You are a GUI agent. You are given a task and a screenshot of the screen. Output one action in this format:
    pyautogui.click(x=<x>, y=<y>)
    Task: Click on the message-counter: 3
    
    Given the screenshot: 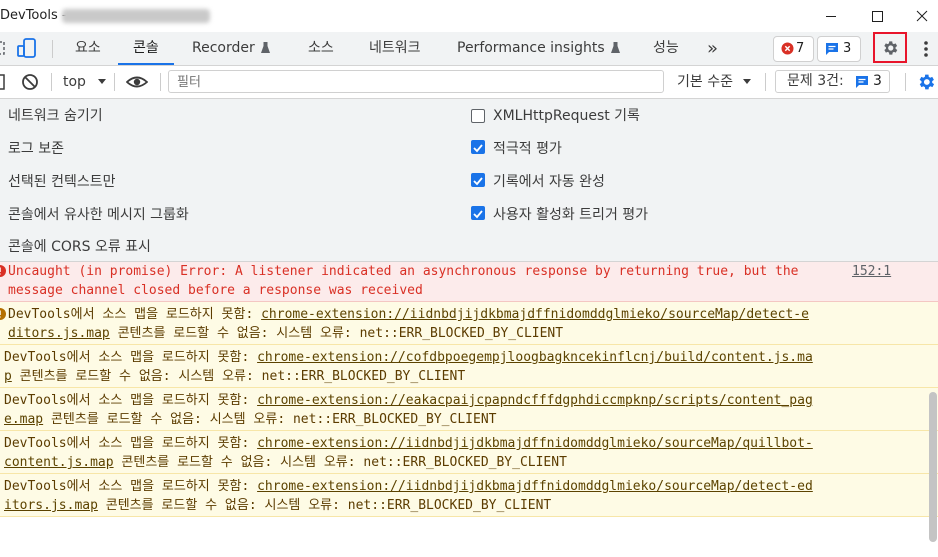 What is the action you would take?
    pyautogui.click(x=839, y=49)
    